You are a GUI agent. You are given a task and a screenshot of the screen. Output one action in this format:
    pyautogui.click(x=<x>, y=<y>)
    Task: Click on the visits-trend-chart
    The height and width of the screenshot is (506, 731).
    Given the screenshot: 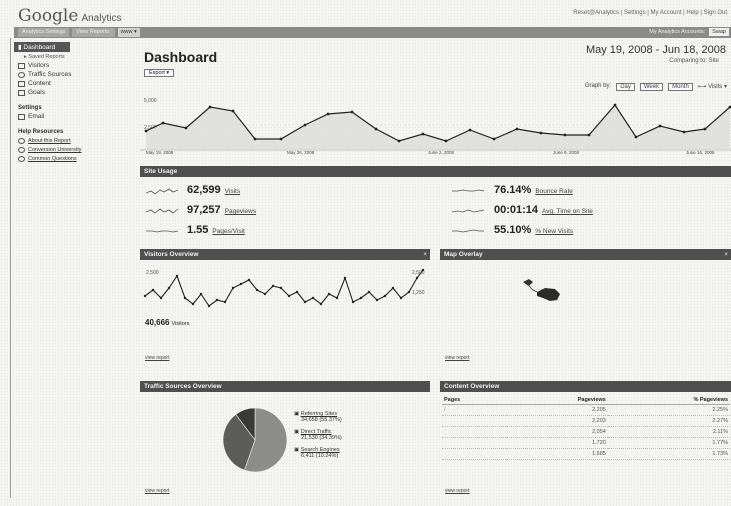 What is the action you would take?
    pyautogui.click(x=435, y=127)
    